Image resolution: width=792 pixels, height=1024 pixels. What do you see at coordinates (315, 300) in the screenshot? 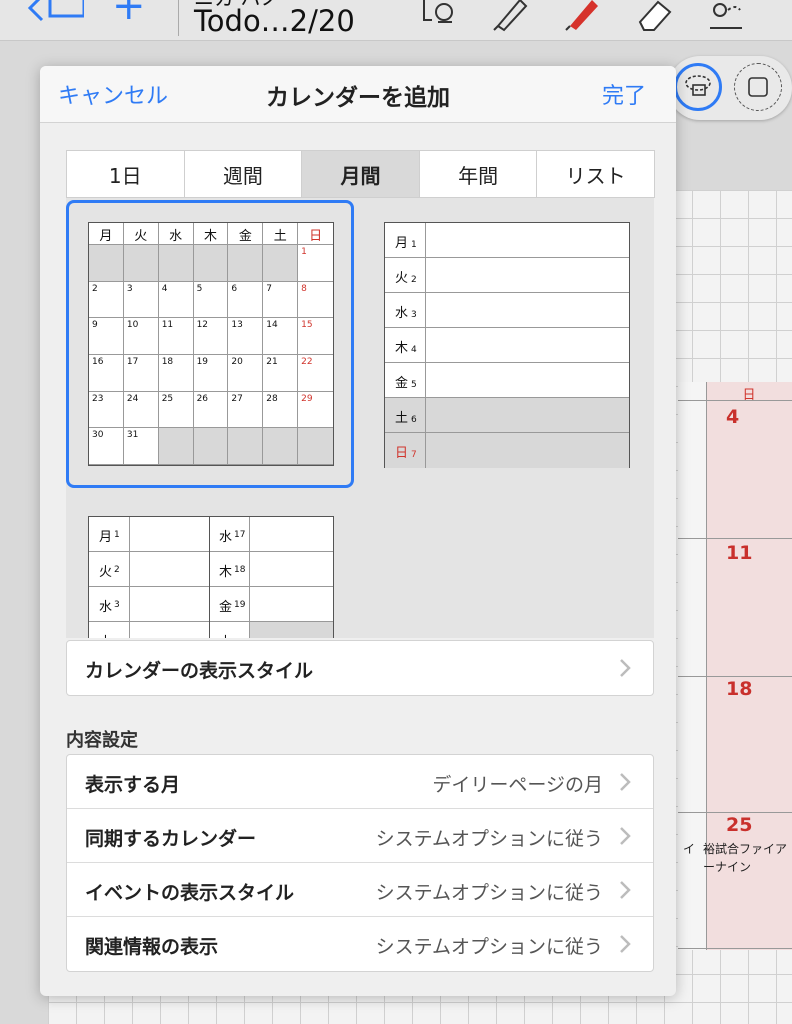
I see `month-grid-day: 8` at bounding box center [315, 300].